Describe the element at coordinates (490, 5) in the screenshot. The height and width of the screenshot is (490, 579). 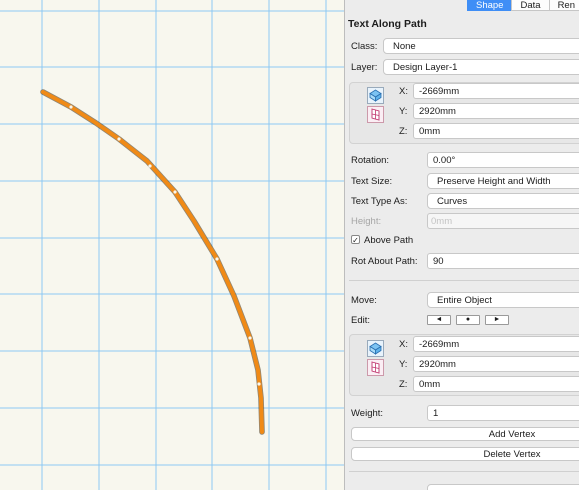
I see `tab-shape: Shape` at that location.